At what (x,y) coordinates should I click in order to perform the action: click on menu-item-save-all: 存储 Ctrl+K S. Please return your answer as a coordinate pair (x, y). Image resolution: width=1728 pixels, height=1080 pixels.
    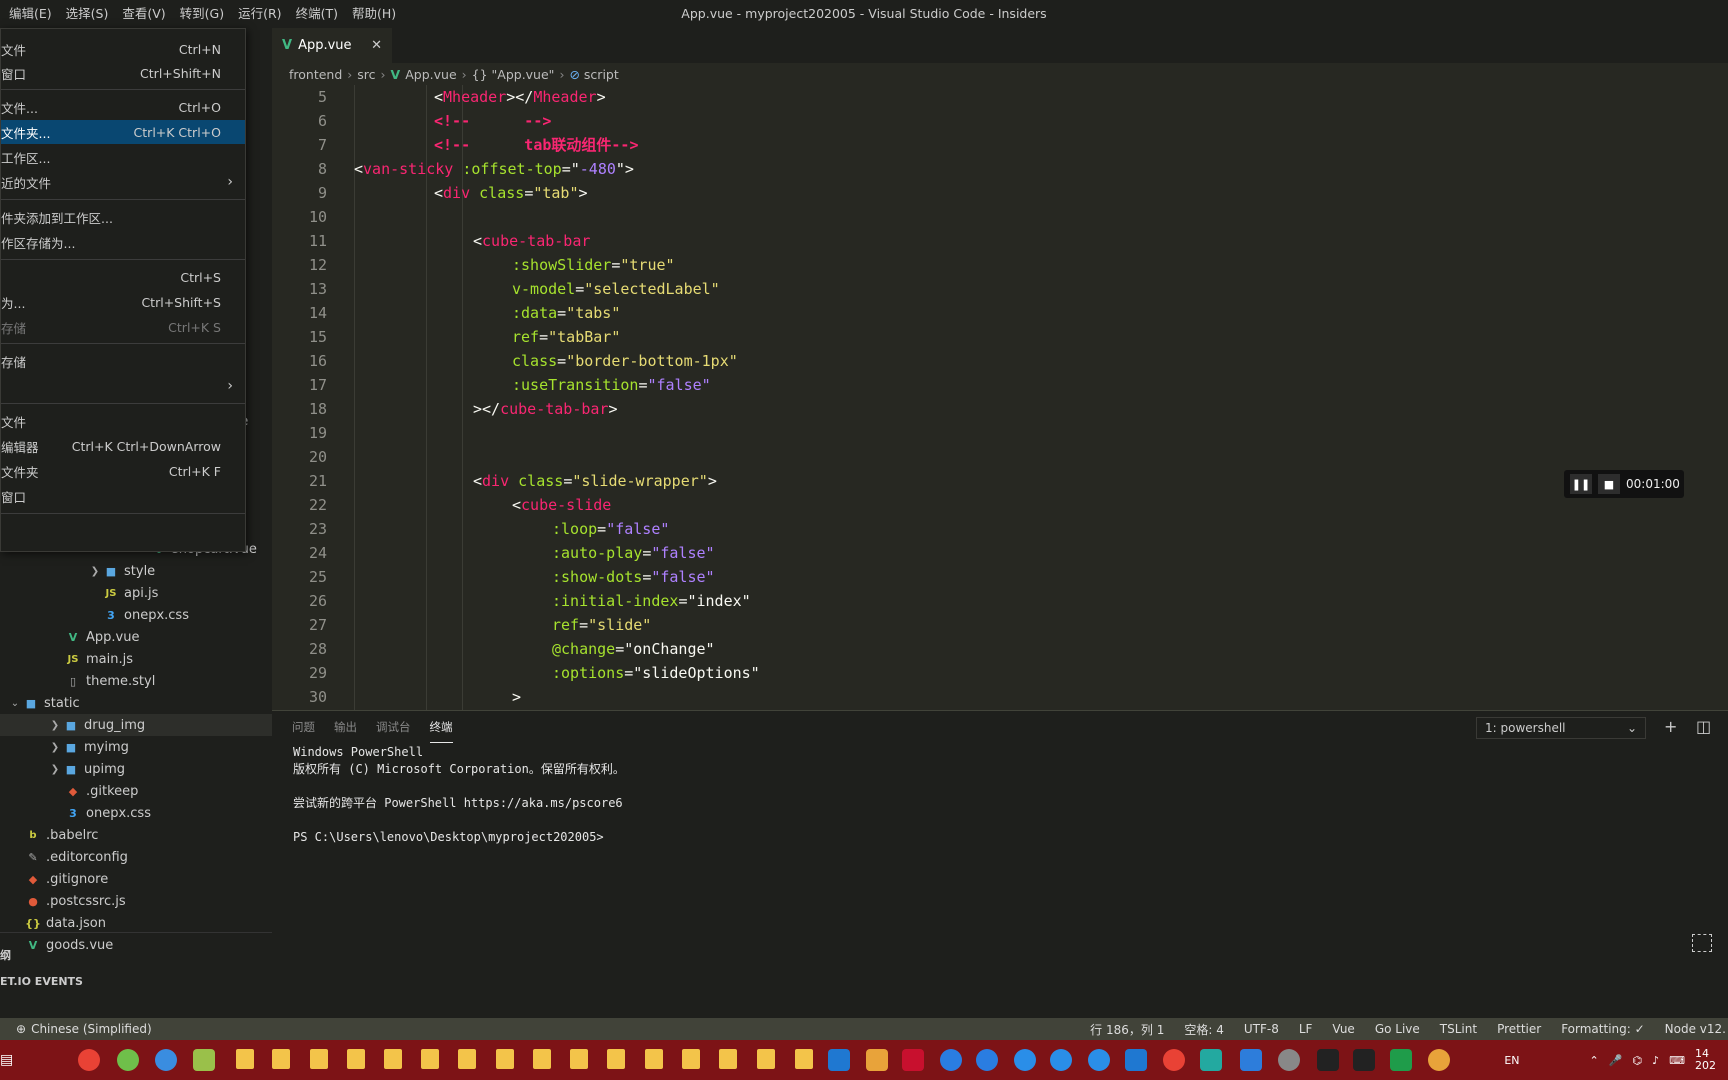
    Looking at the image, I should click on (123, 327).